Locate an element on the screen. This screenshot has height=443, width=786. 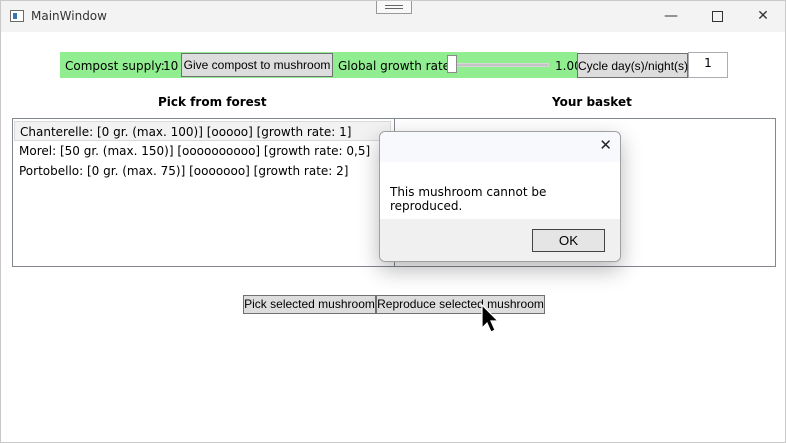
cycle-count-input: 1 is located at coordinates (708, 65).